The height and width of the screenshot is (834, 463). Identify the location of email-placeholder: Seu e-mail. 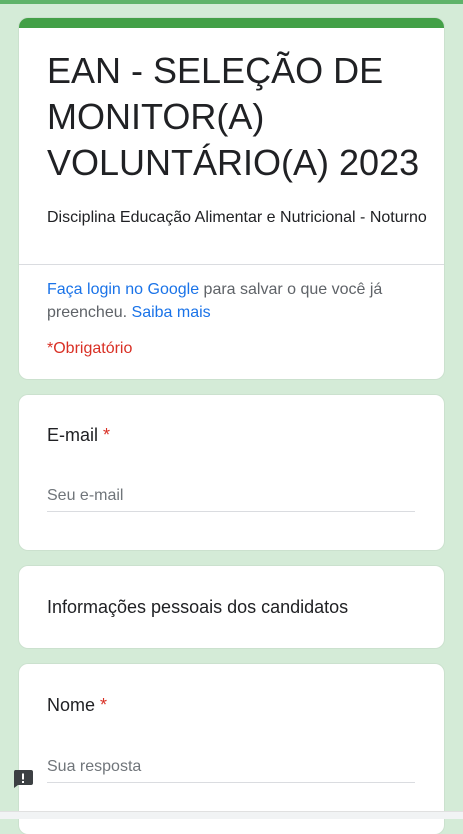
(85, 495).